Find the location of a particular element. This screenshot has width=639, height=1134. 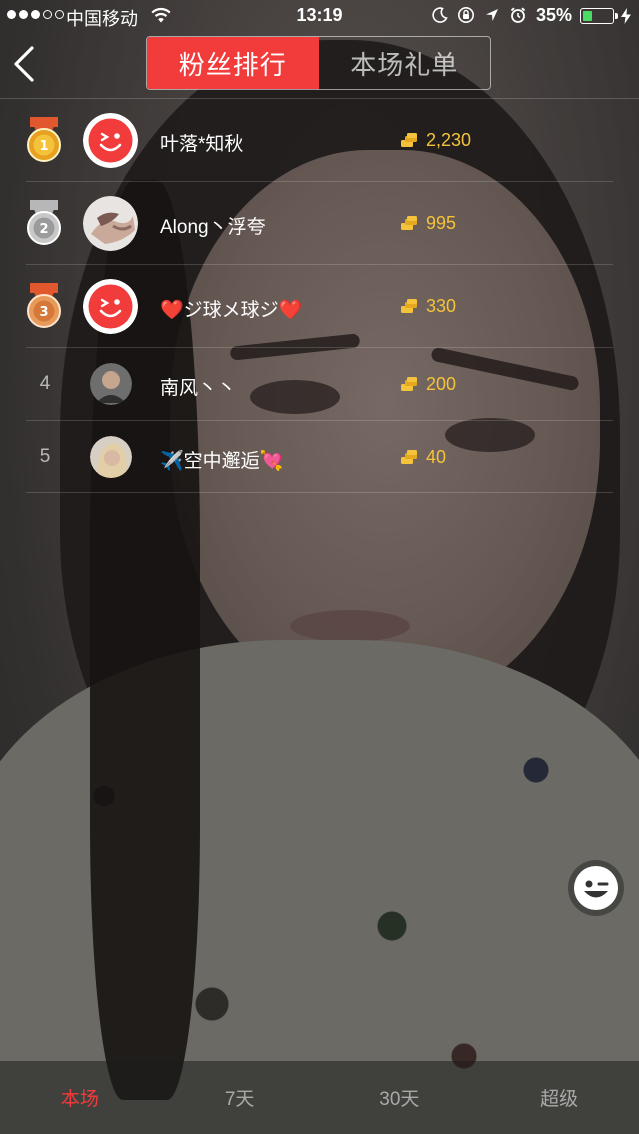

tab-super: 超级 is located at coordinates (559, 1097).